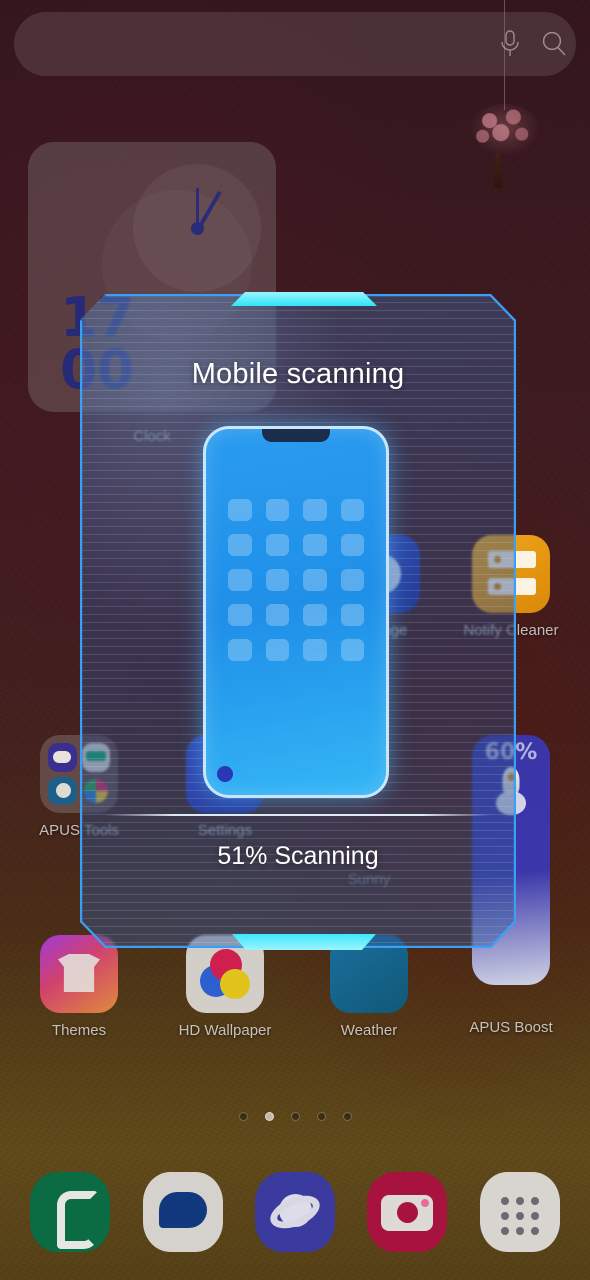 Image resolution: width=590 pixels, height=1280 pixels. I want to click on dock, so click(295, 1212).